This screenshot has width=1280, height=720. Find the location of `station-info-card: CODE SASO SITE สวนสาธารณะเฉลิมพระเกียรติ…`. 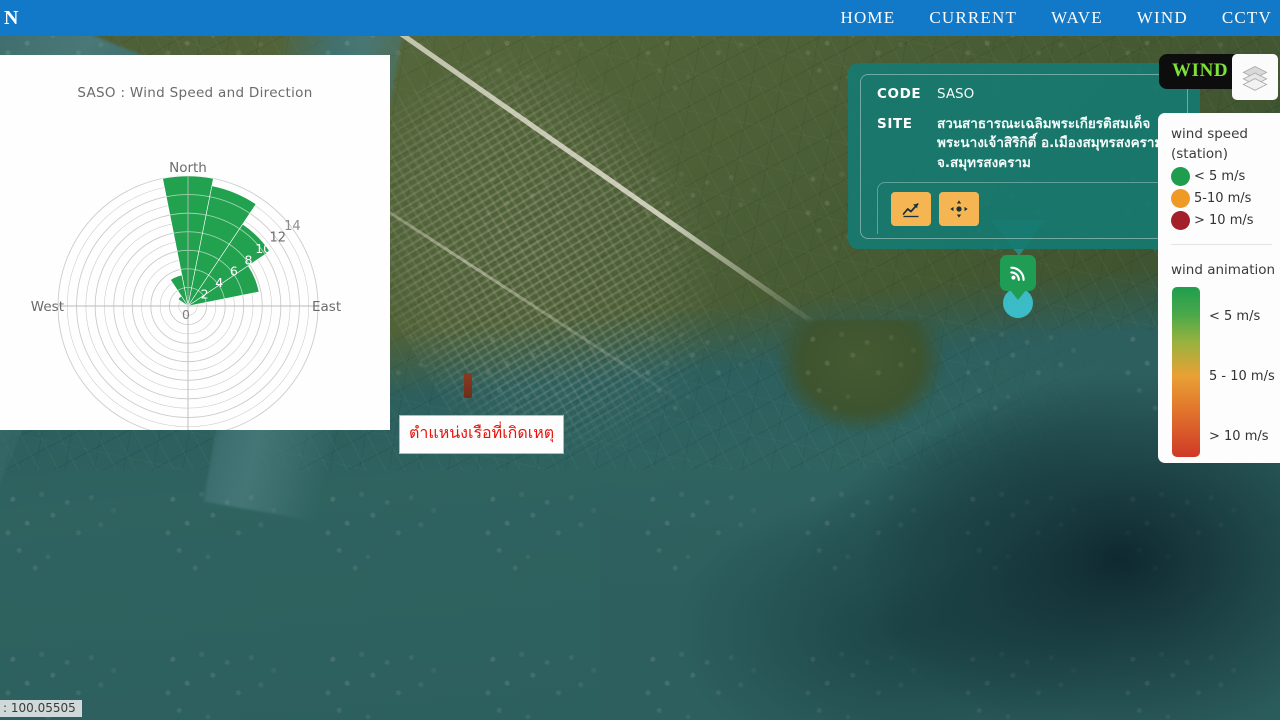

station-info-card: CODE SASO SITE สวนสาธารณะเฉลิมพระเกียรติ… is located at coordinates (1024, 156).